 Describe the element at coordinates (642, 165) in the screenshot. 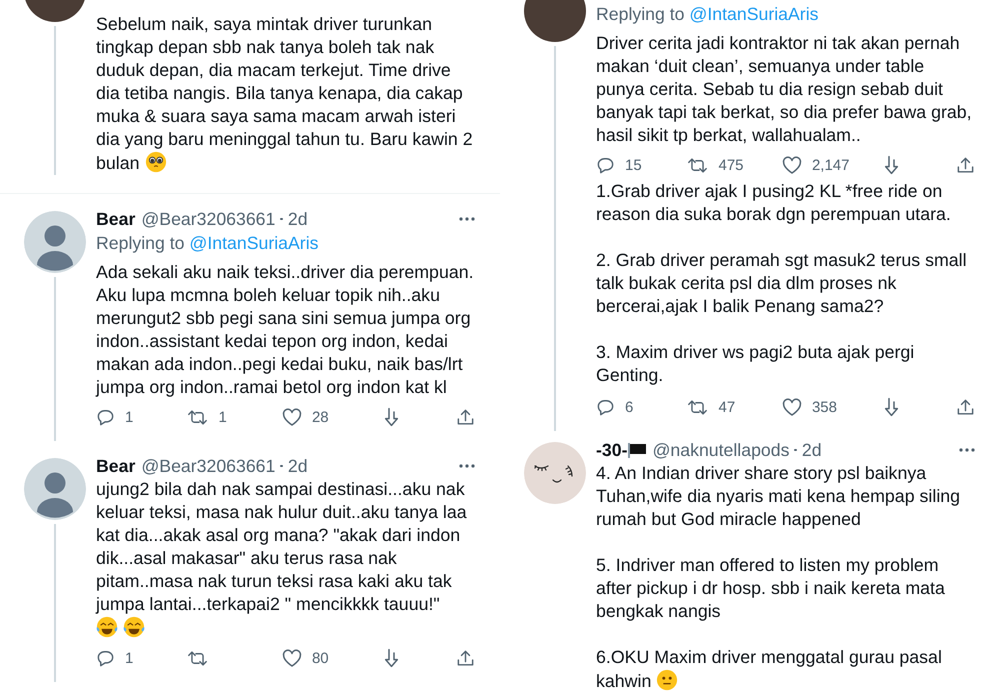

I see `reply-button: 15` at that location.